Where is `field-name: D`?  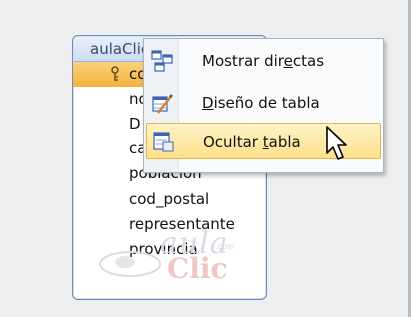
field-name: D is located at coordinates (135, 124).